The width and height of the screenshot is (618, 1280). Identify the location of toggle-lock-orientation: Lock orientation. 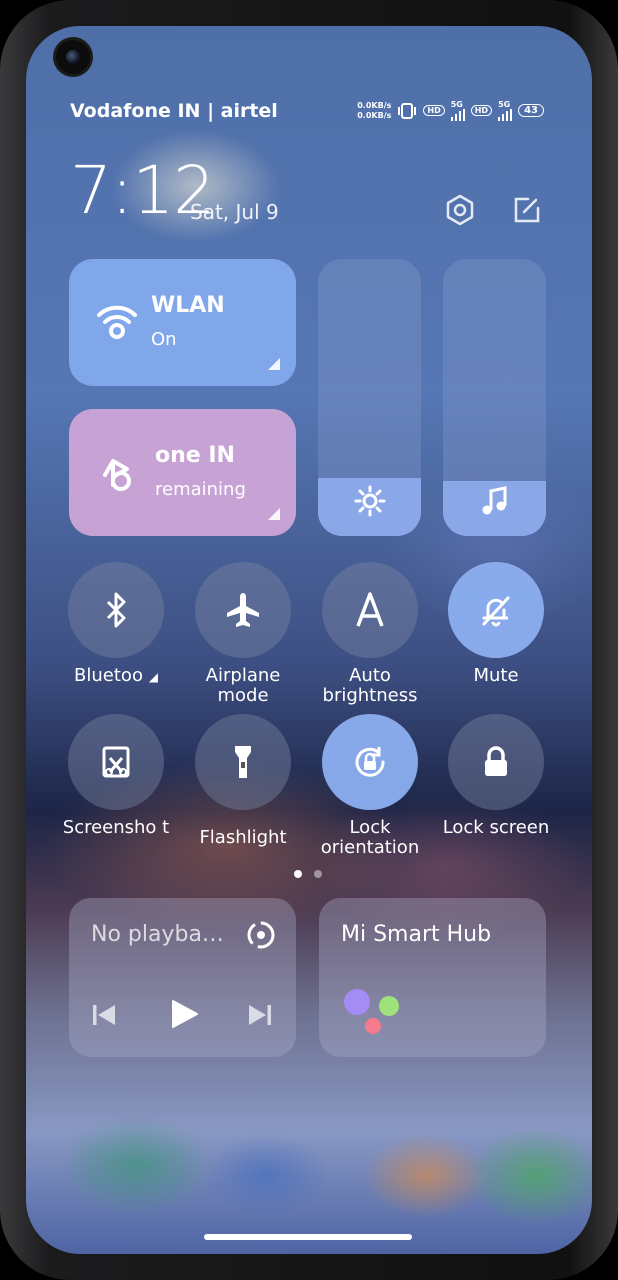
(370, 786).